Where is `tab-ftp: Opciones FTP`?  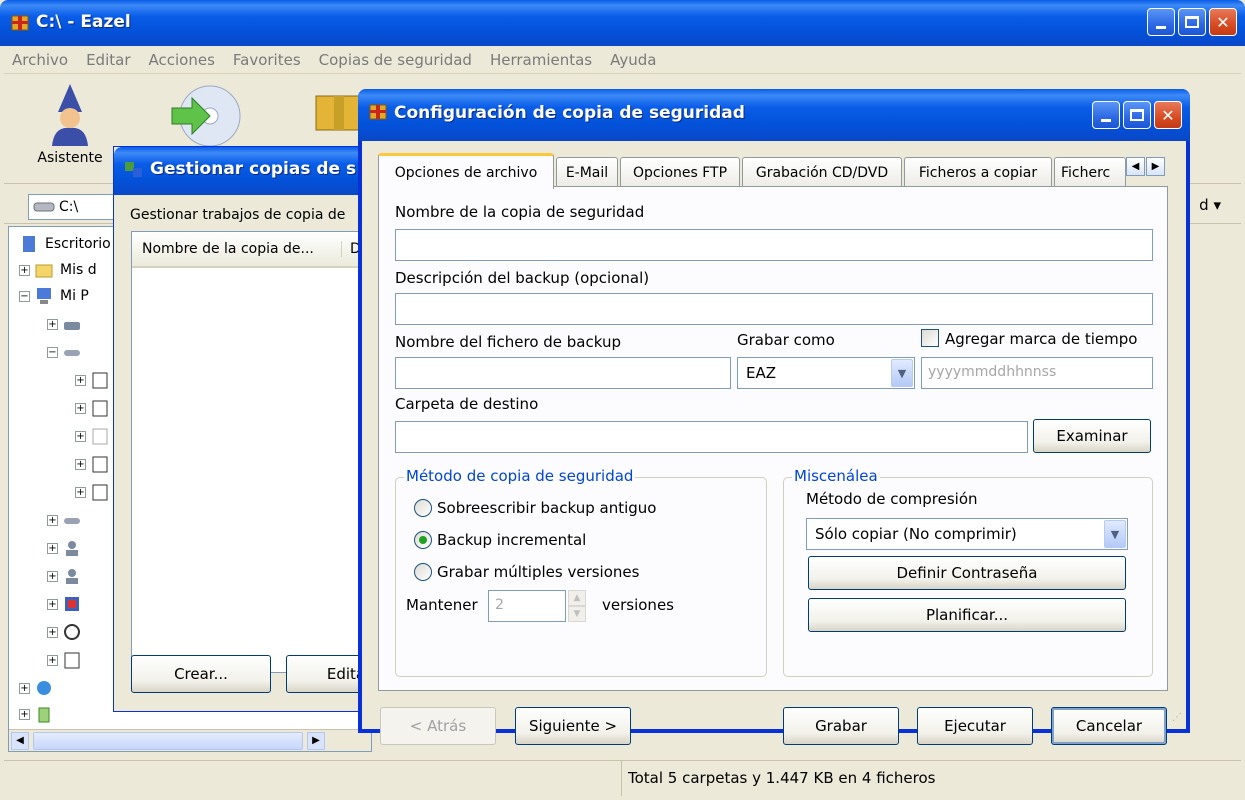 tab-ftp: Opciones FTP is located at coordinates (680, 172).